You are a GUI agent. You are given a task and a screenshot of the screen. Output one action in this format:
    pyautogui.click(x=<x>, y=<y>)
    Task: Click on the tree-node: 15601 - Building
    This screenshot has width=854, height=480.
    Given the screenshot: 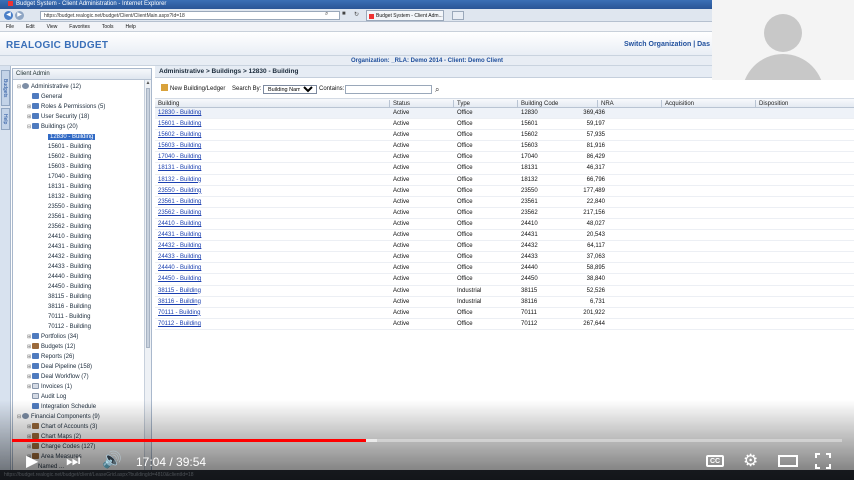 What is the action you would take?
    pyautogui.click(x=67, y=147)
    